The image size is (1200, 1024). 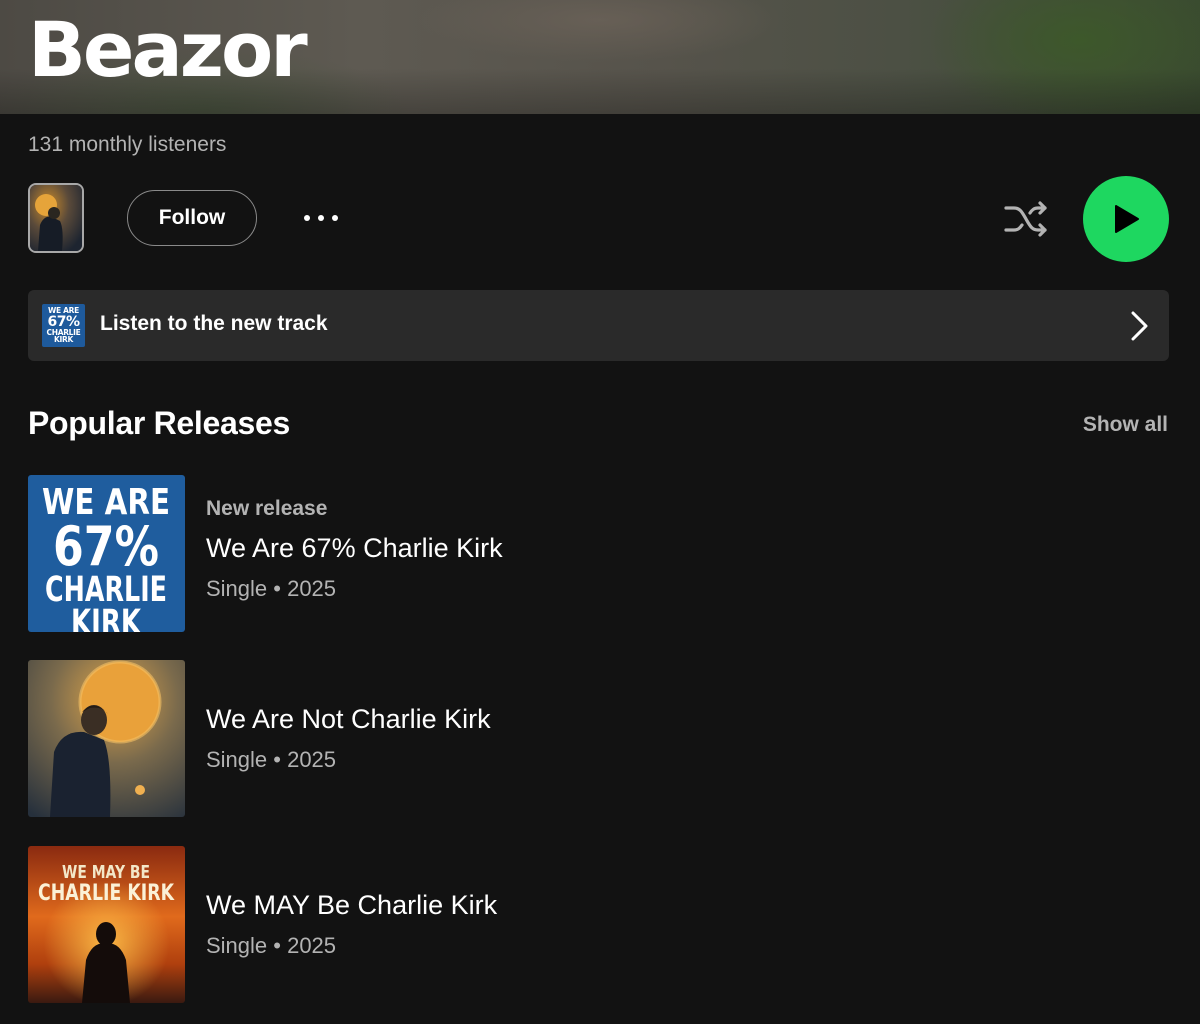 I want to click on shuffle-button, so click(x=1026, y=219).